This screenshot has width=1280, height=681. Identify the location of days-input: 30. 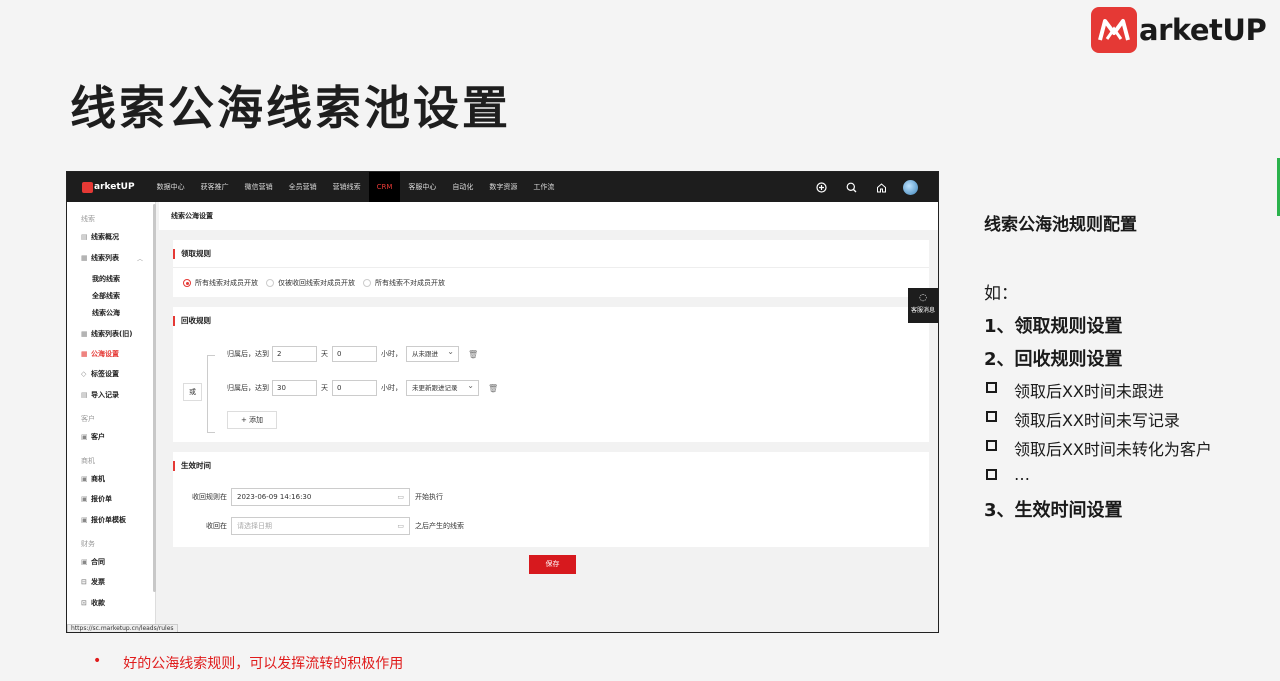
(294, 388).